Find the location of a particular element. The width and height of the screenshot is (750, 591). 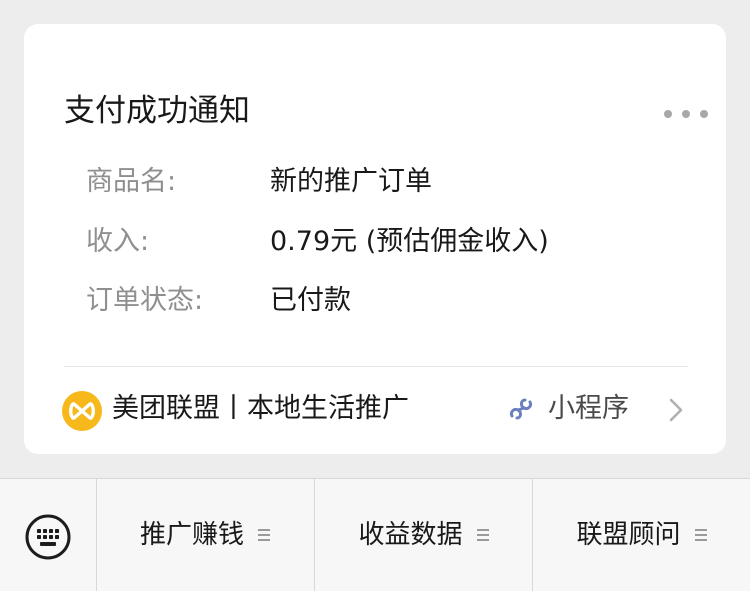

menu-item-label: 推广赚钱 is located at coordinates (191, 535).